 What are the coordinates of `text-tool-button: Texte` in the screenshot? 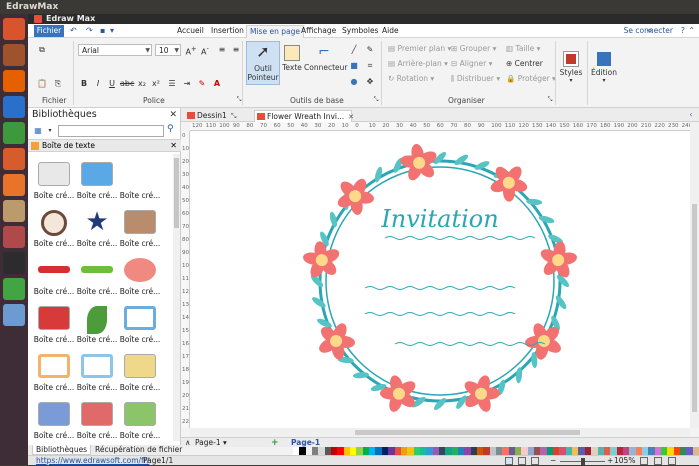 It's located at (292, 56).